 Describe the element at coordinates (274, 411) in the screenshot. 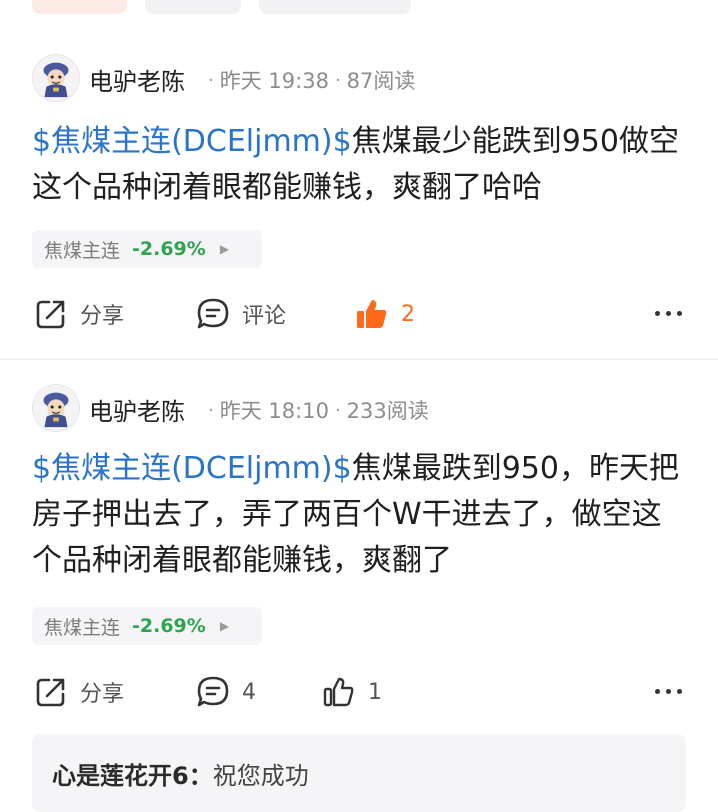

I see `post-time: 昨天 18:10` at that location.